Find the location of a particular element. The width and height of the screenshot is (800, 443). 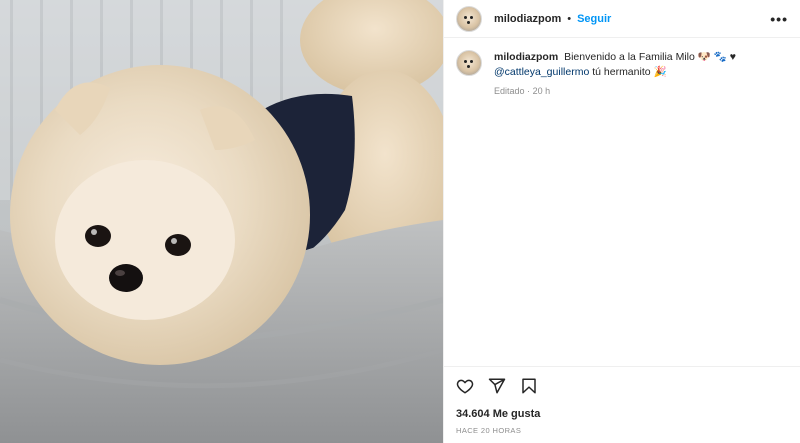

edited-label: Editado is located at coordinates (509, 91).